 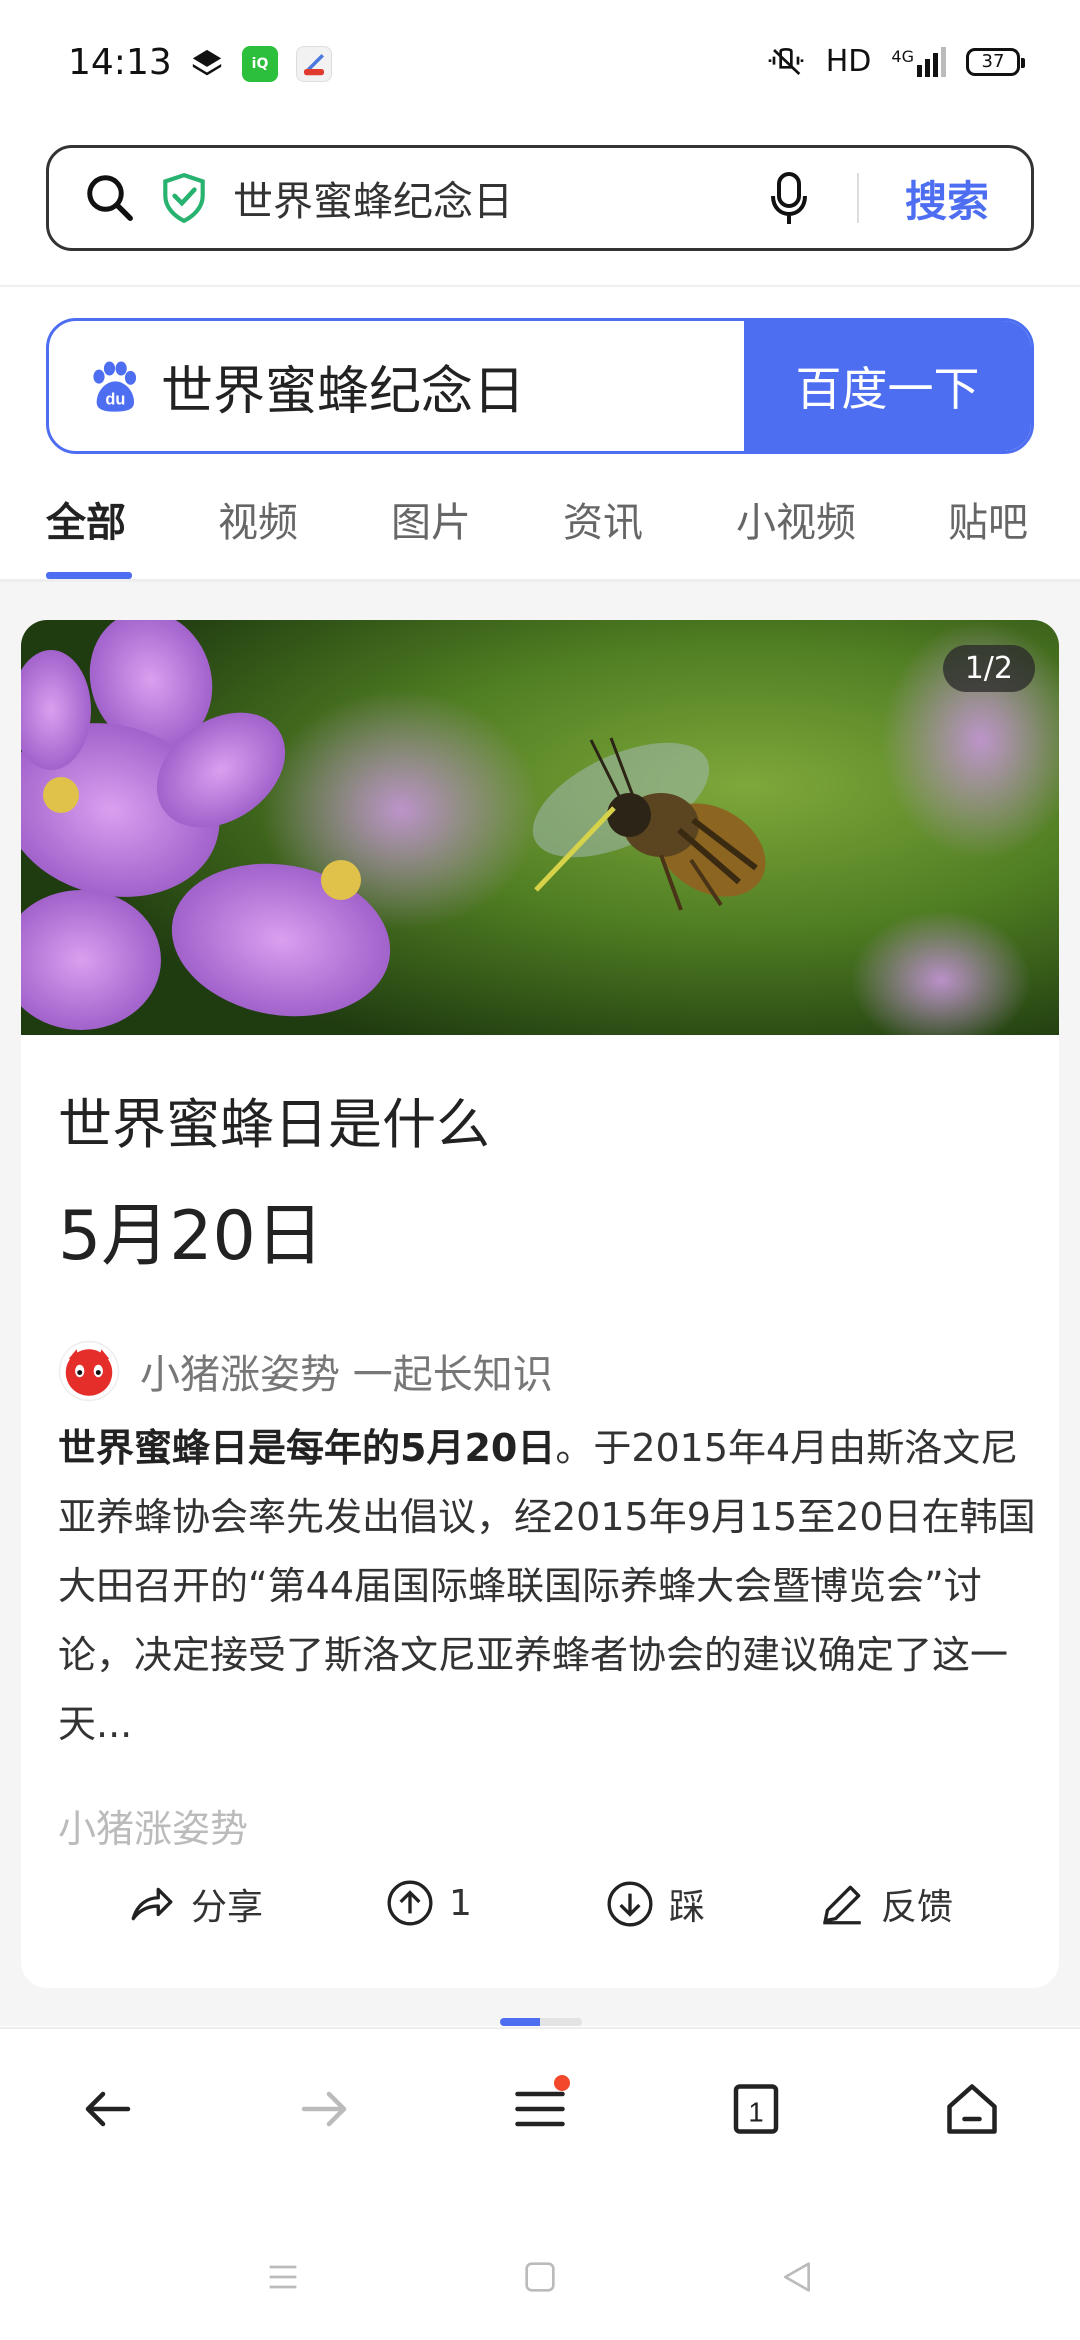 I want to click on status-notification-icons: iQ, so click(x=261, y=64).